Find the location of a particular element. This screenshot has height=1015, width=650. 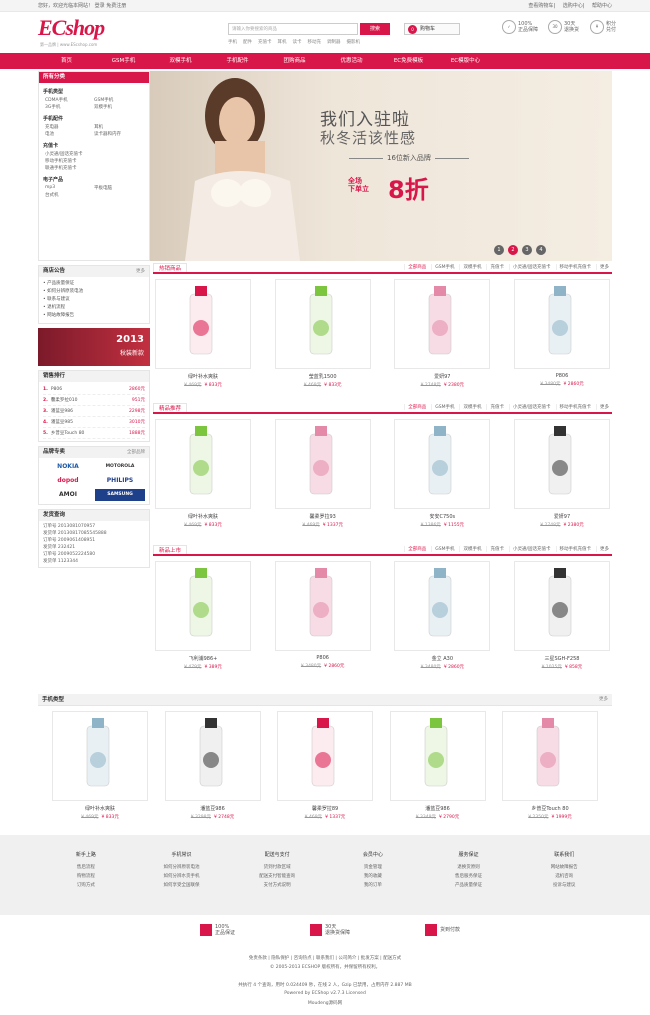

search-input: 请输入你要搜索的商品 is located at coordinates (293, 29).